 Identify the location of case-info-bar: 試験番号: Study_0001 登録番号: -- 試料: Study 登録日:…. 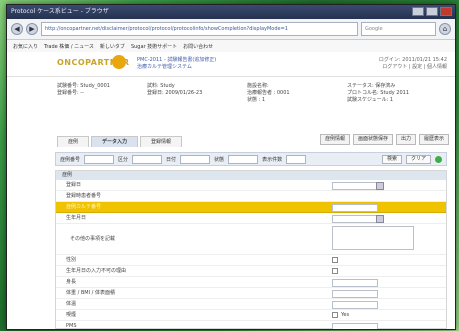
(231, 90).